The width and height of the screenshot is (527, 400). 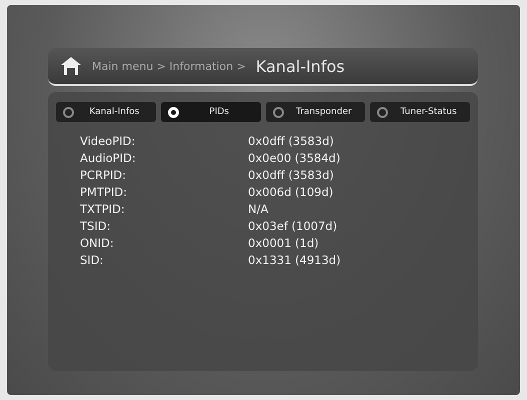 I want to click on home-icon, so click(x=71, y=66).